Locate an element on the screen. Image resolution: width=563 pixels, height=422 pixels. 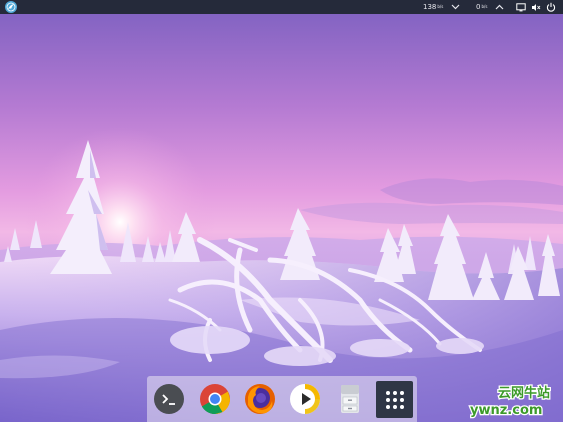
watermark-url: ywnz.com is located at coordinates (506, 410).